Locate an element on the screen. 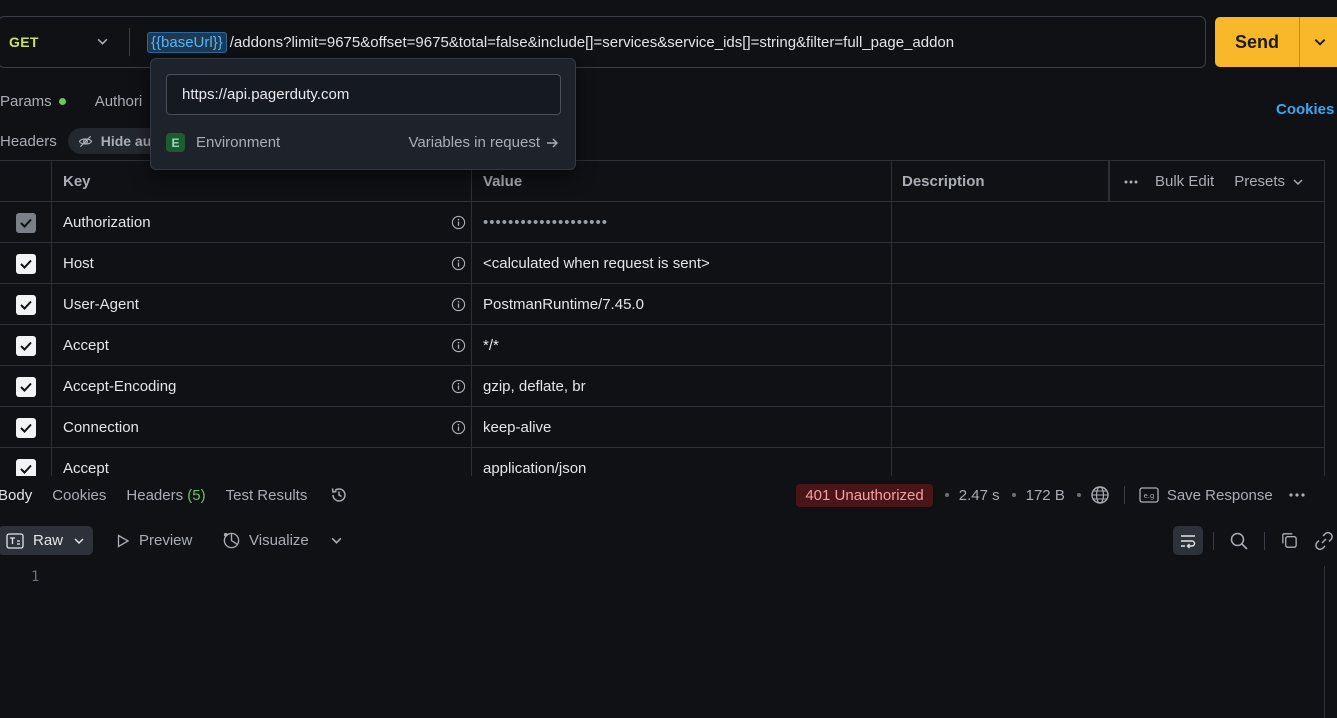 This screenshot has height=718, width=1337. toolbar-divider is located at coordinates (1213, 541).